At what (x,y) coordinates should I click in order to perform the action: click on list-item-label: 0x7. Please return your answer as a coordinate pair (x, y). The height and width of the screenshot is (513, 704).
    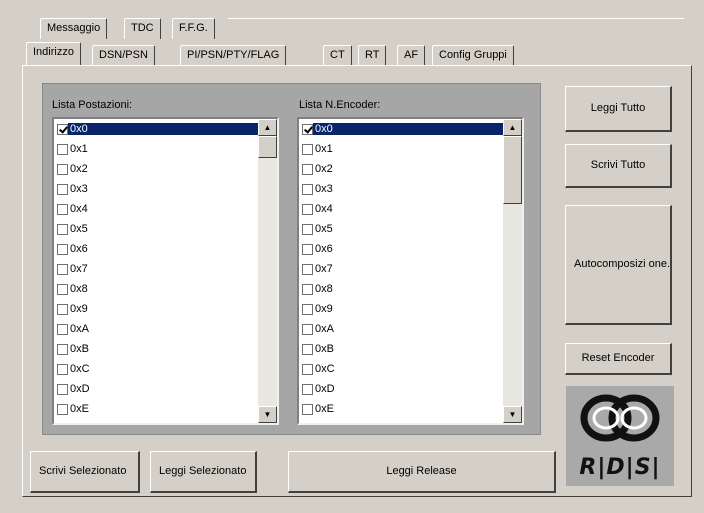
    Looking at the image, I should click on (79, 269).